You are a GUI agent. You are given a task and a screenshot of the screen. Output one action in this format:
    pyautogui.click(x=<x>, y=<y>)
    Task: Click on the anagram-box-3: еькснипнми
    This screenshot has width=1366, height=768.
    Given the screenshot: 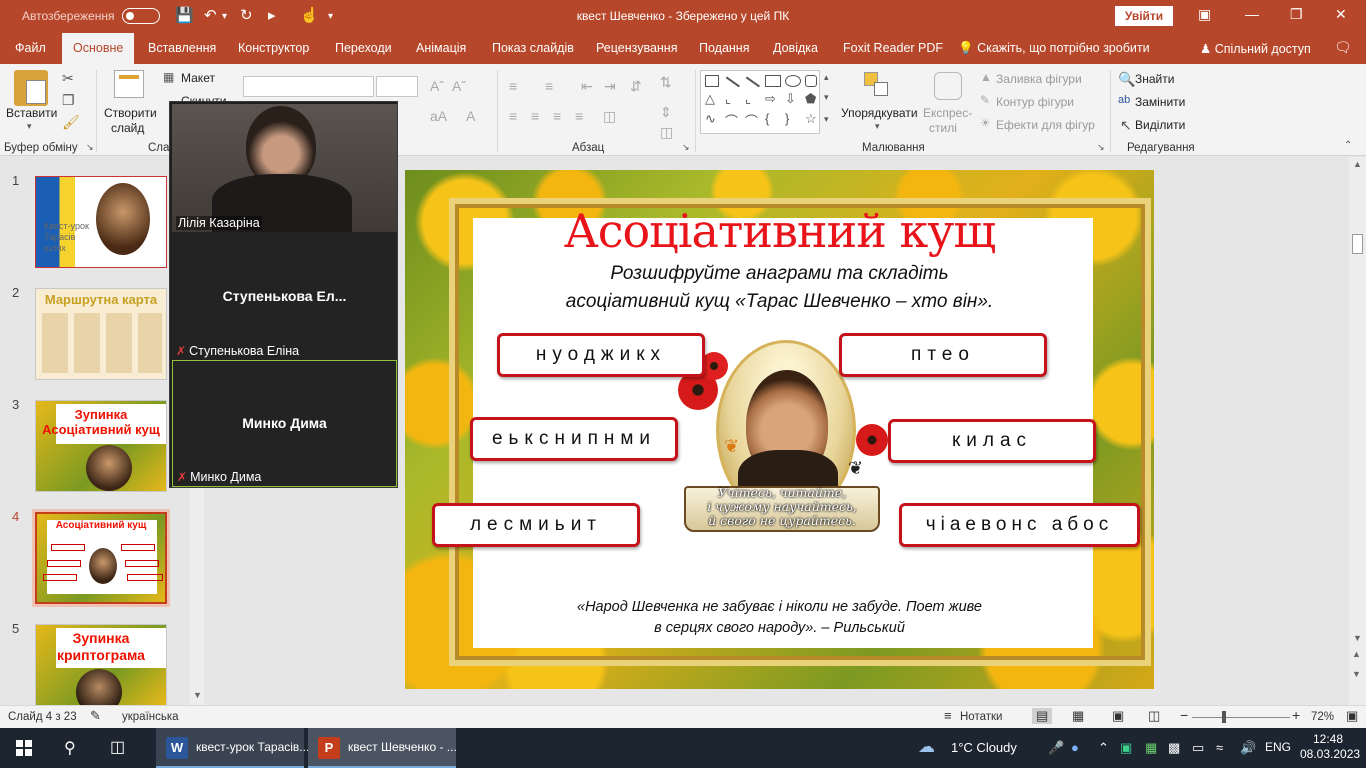 What is the action you would take?
    pyautogui.click(x=574, y=439)
    